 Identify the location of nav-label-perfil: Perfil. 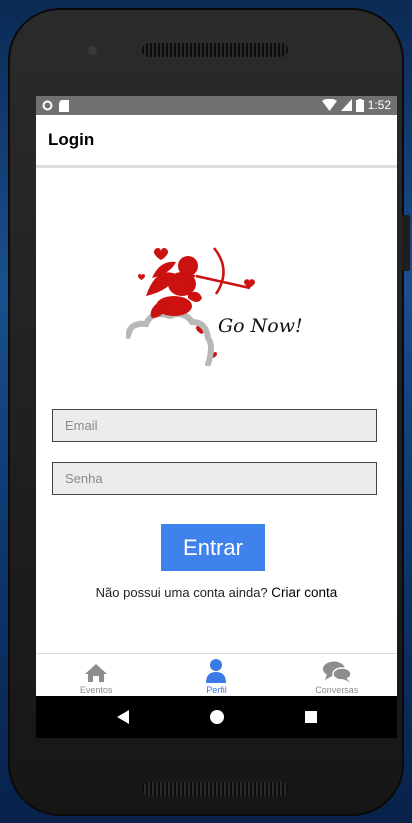
(216, 690).